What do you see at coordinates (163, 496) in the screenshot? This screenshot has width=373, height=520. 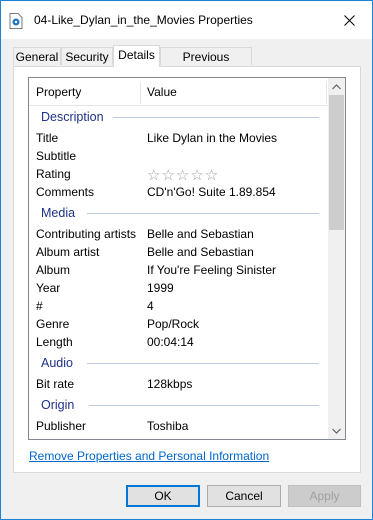 I see `ok-button: OK` at bounding box center [163, 496].